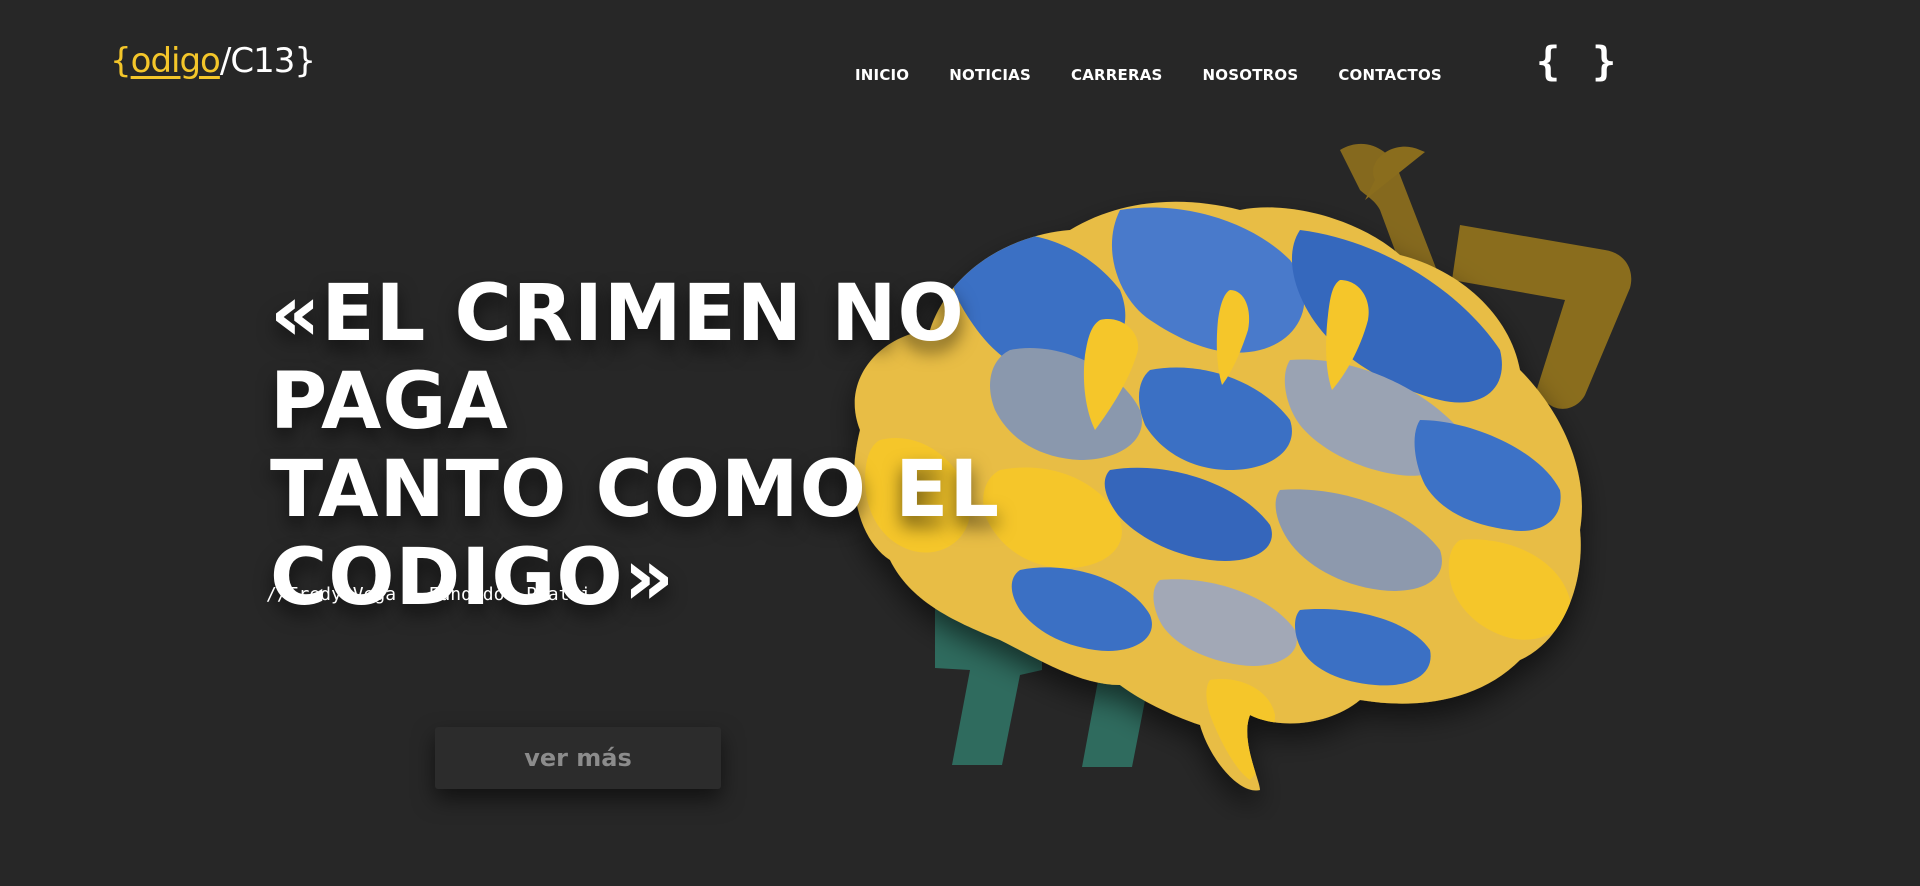 The height and width of the screenshot is (886, 1920). Describe the element at coordinates (882, 75) in the screenshot. I see `nav-item-inicio: INICIO` at that location.